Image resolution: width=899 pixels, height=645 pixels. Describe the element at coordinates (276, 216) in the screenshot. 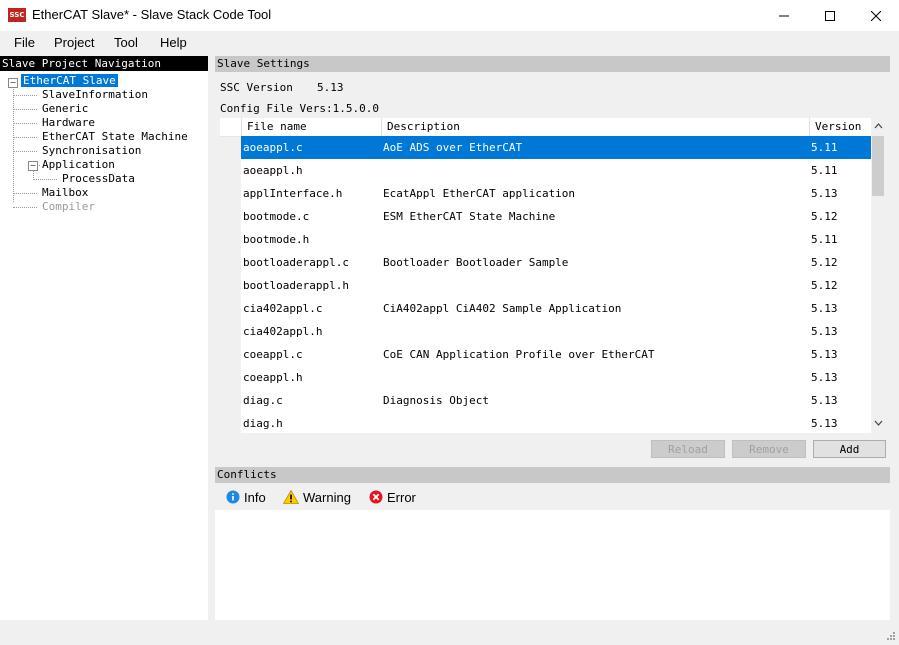

I see `cell-file-name: bootmode.c` at that location.